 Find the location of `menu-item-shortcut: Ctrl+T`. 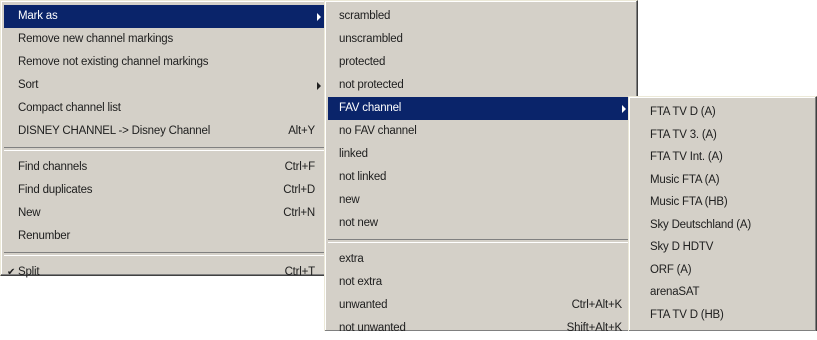

menu-item-shortcut: Ctrl+T is located at coordinates (300, 272).